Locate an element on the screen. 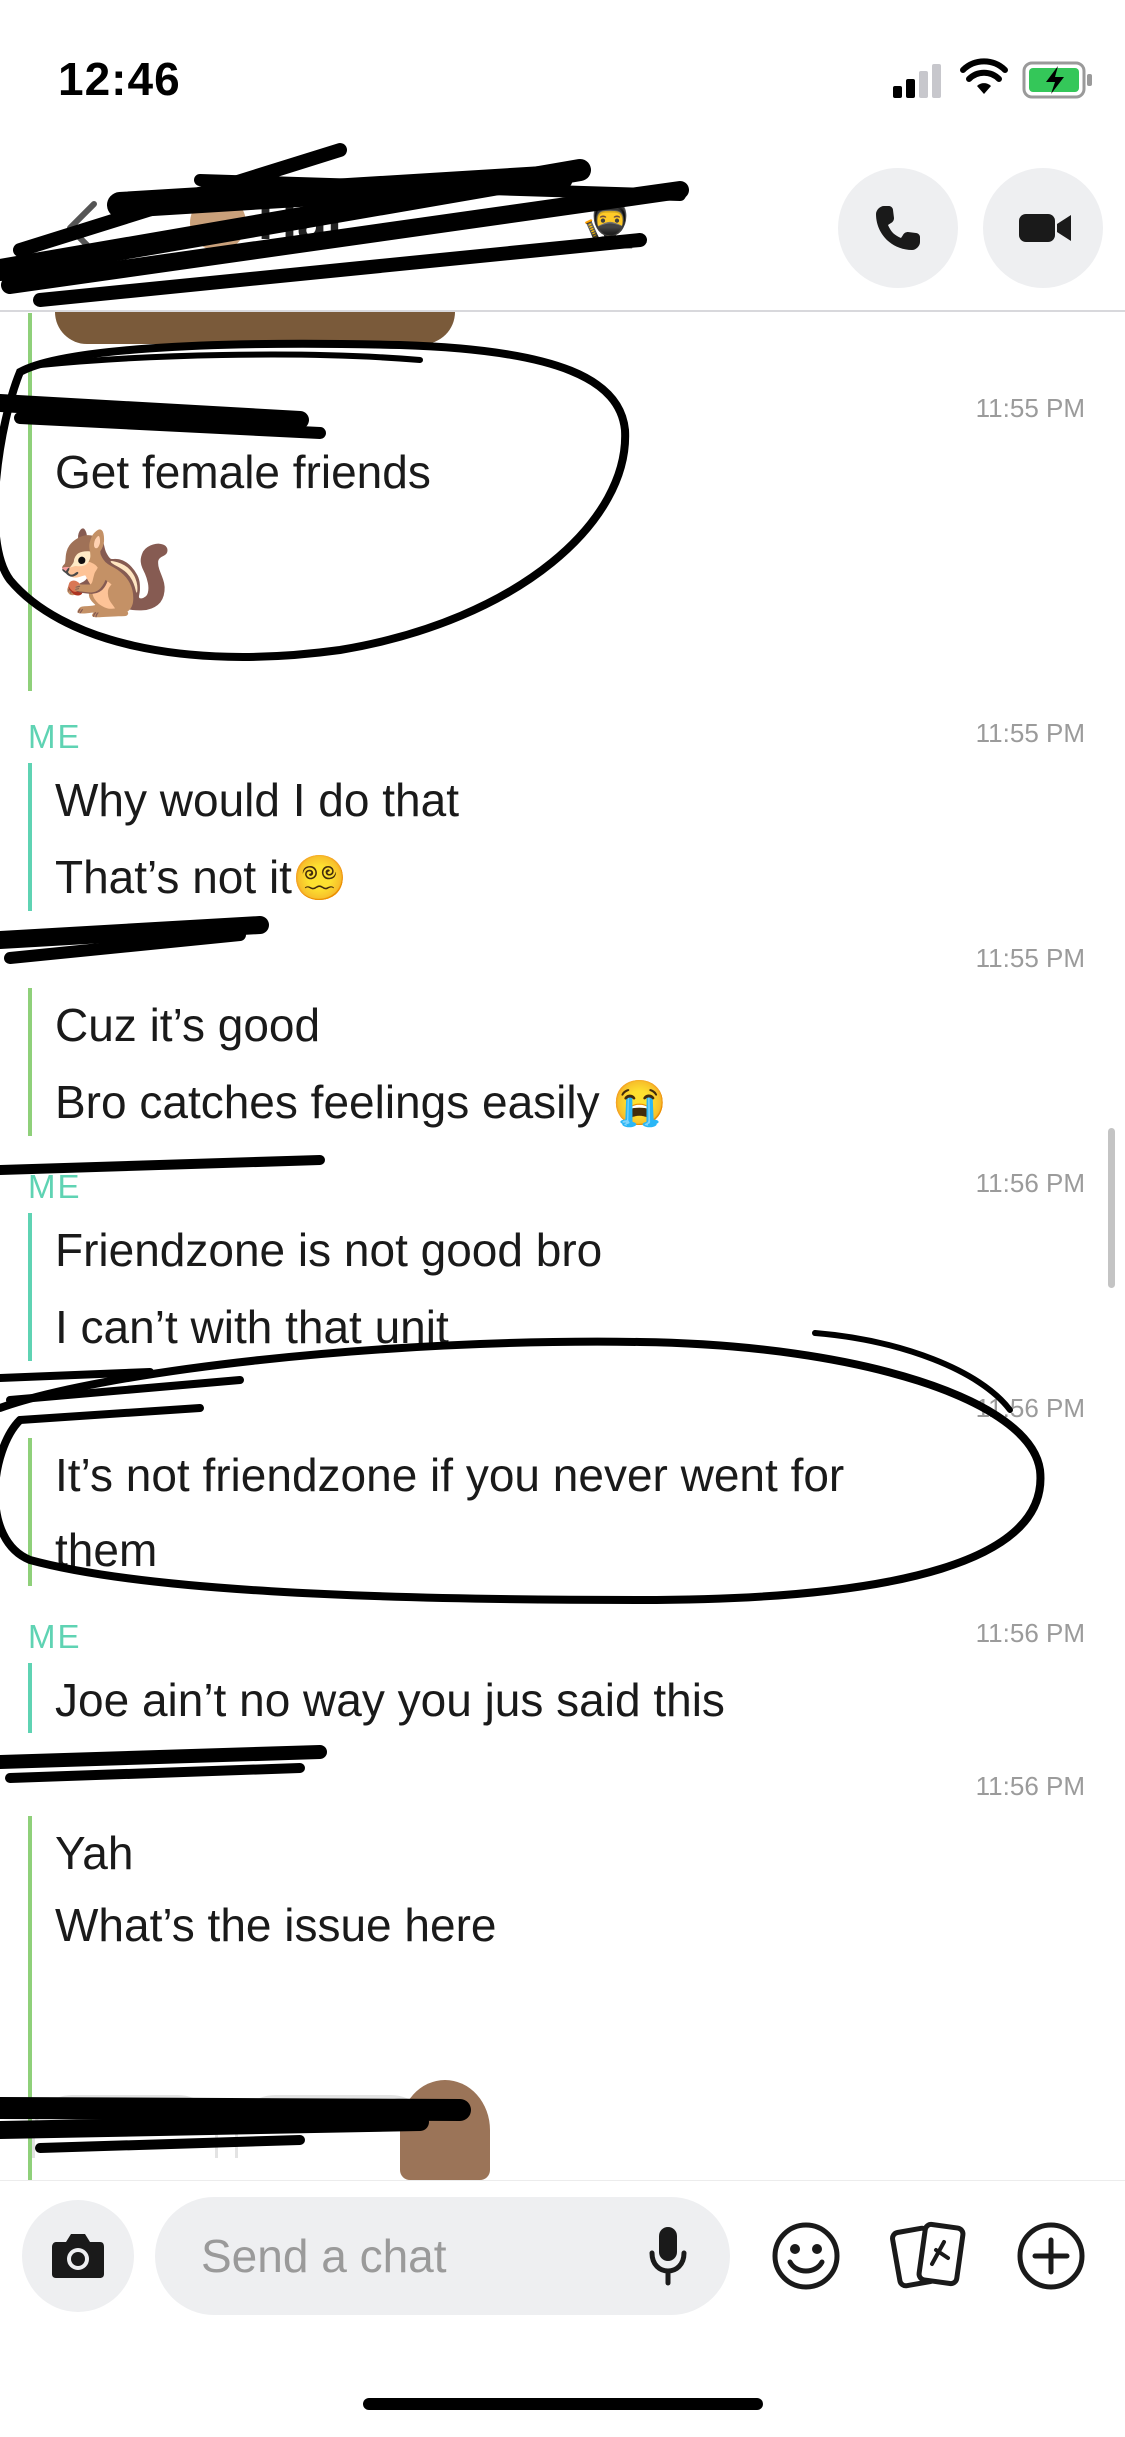 This screenshot has width=1125, height=2437. video-icon is located at coordinates (1045, 228).